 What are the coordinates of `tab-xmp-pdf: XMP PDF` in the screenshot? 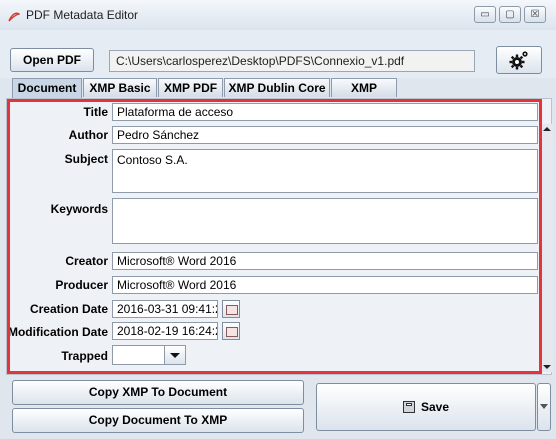 It's located at (190, 87).